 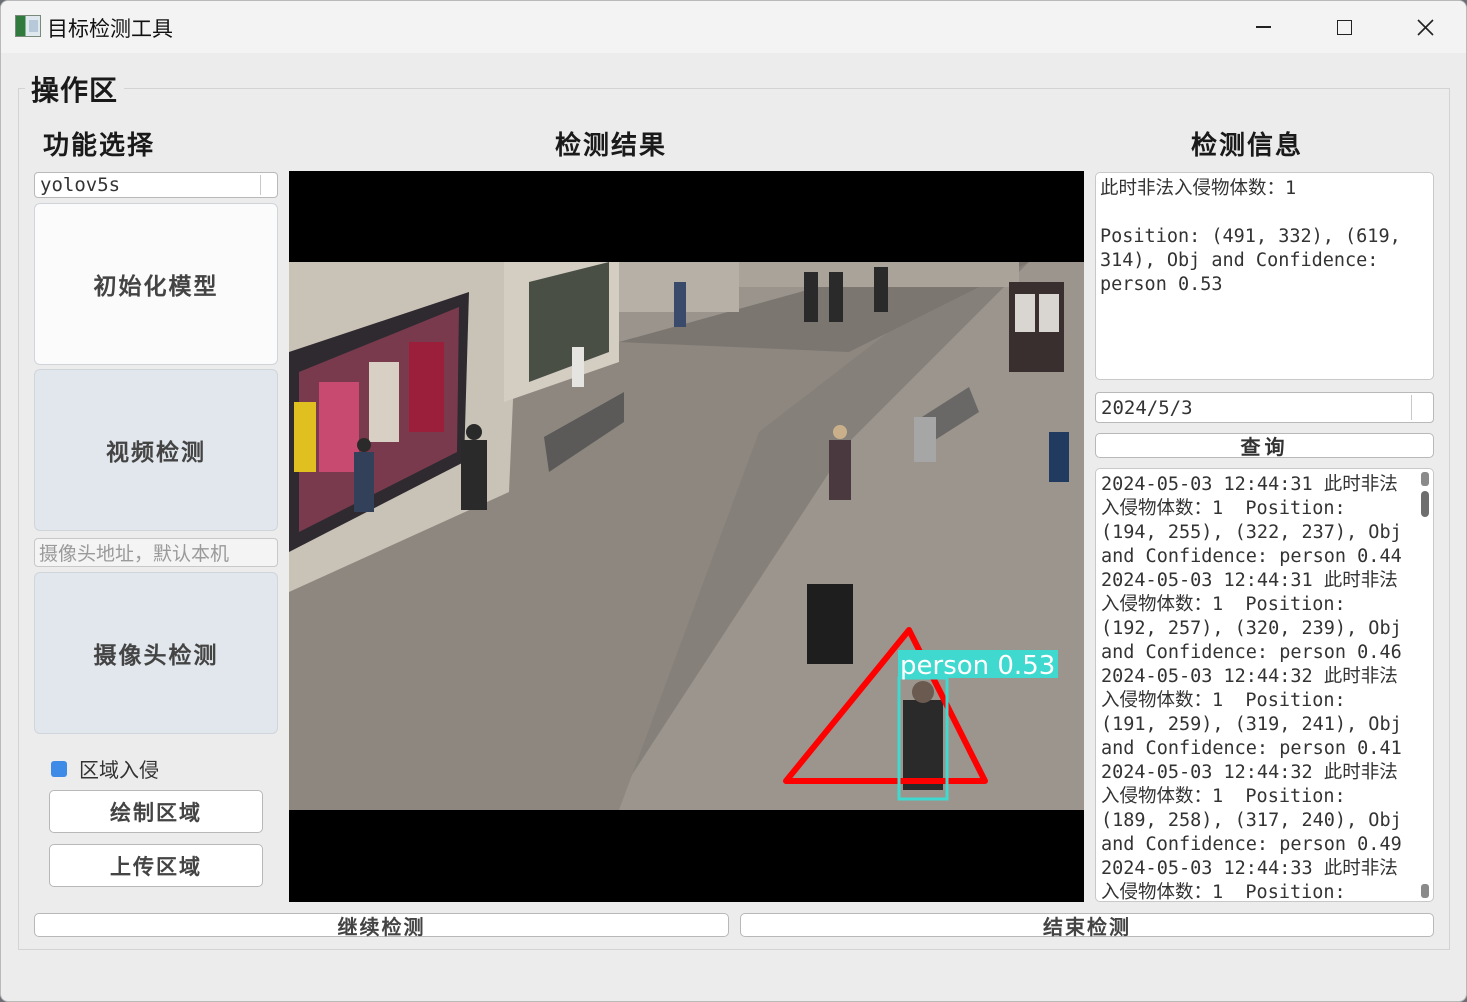 What do you see at coordinates (1251, 556) in the screenshot?
I see `log-line: and Confidence: person 0.44` at bounding box center [1251, 556].